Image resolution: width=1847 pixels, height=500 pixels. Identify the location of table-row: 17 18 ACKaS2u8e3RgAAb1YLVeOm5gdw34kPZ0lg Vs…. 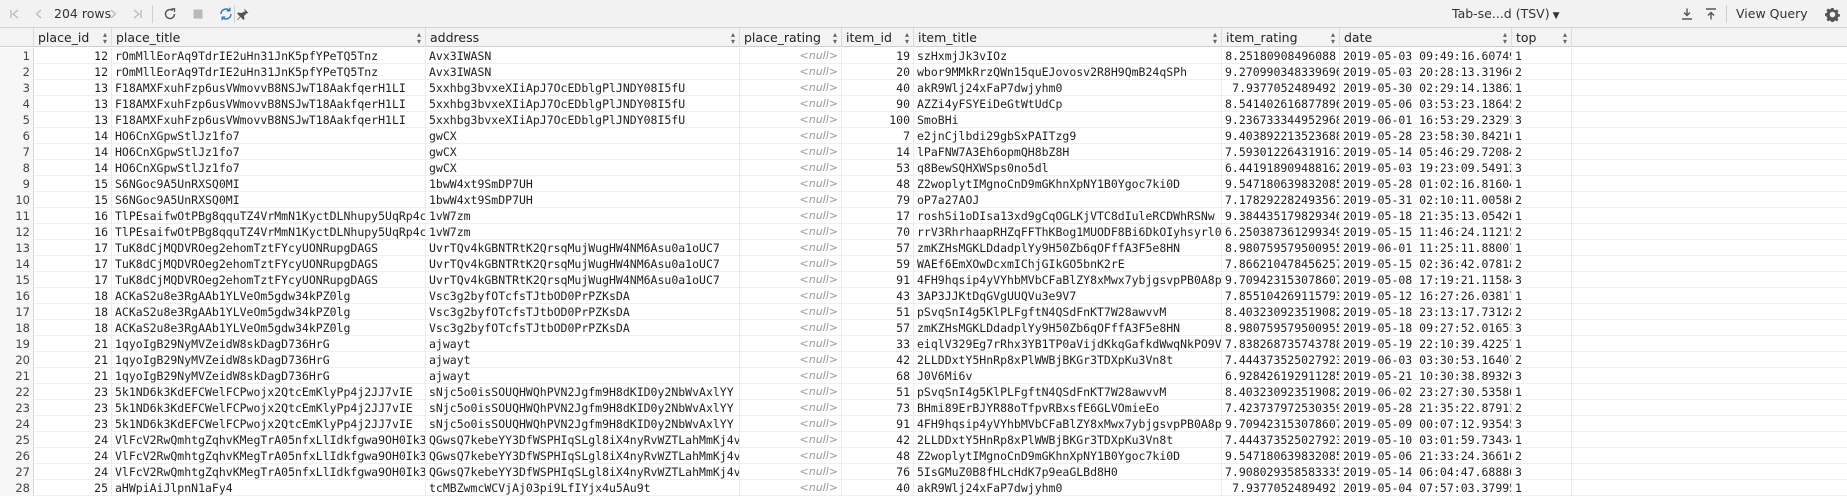
(923, 312).